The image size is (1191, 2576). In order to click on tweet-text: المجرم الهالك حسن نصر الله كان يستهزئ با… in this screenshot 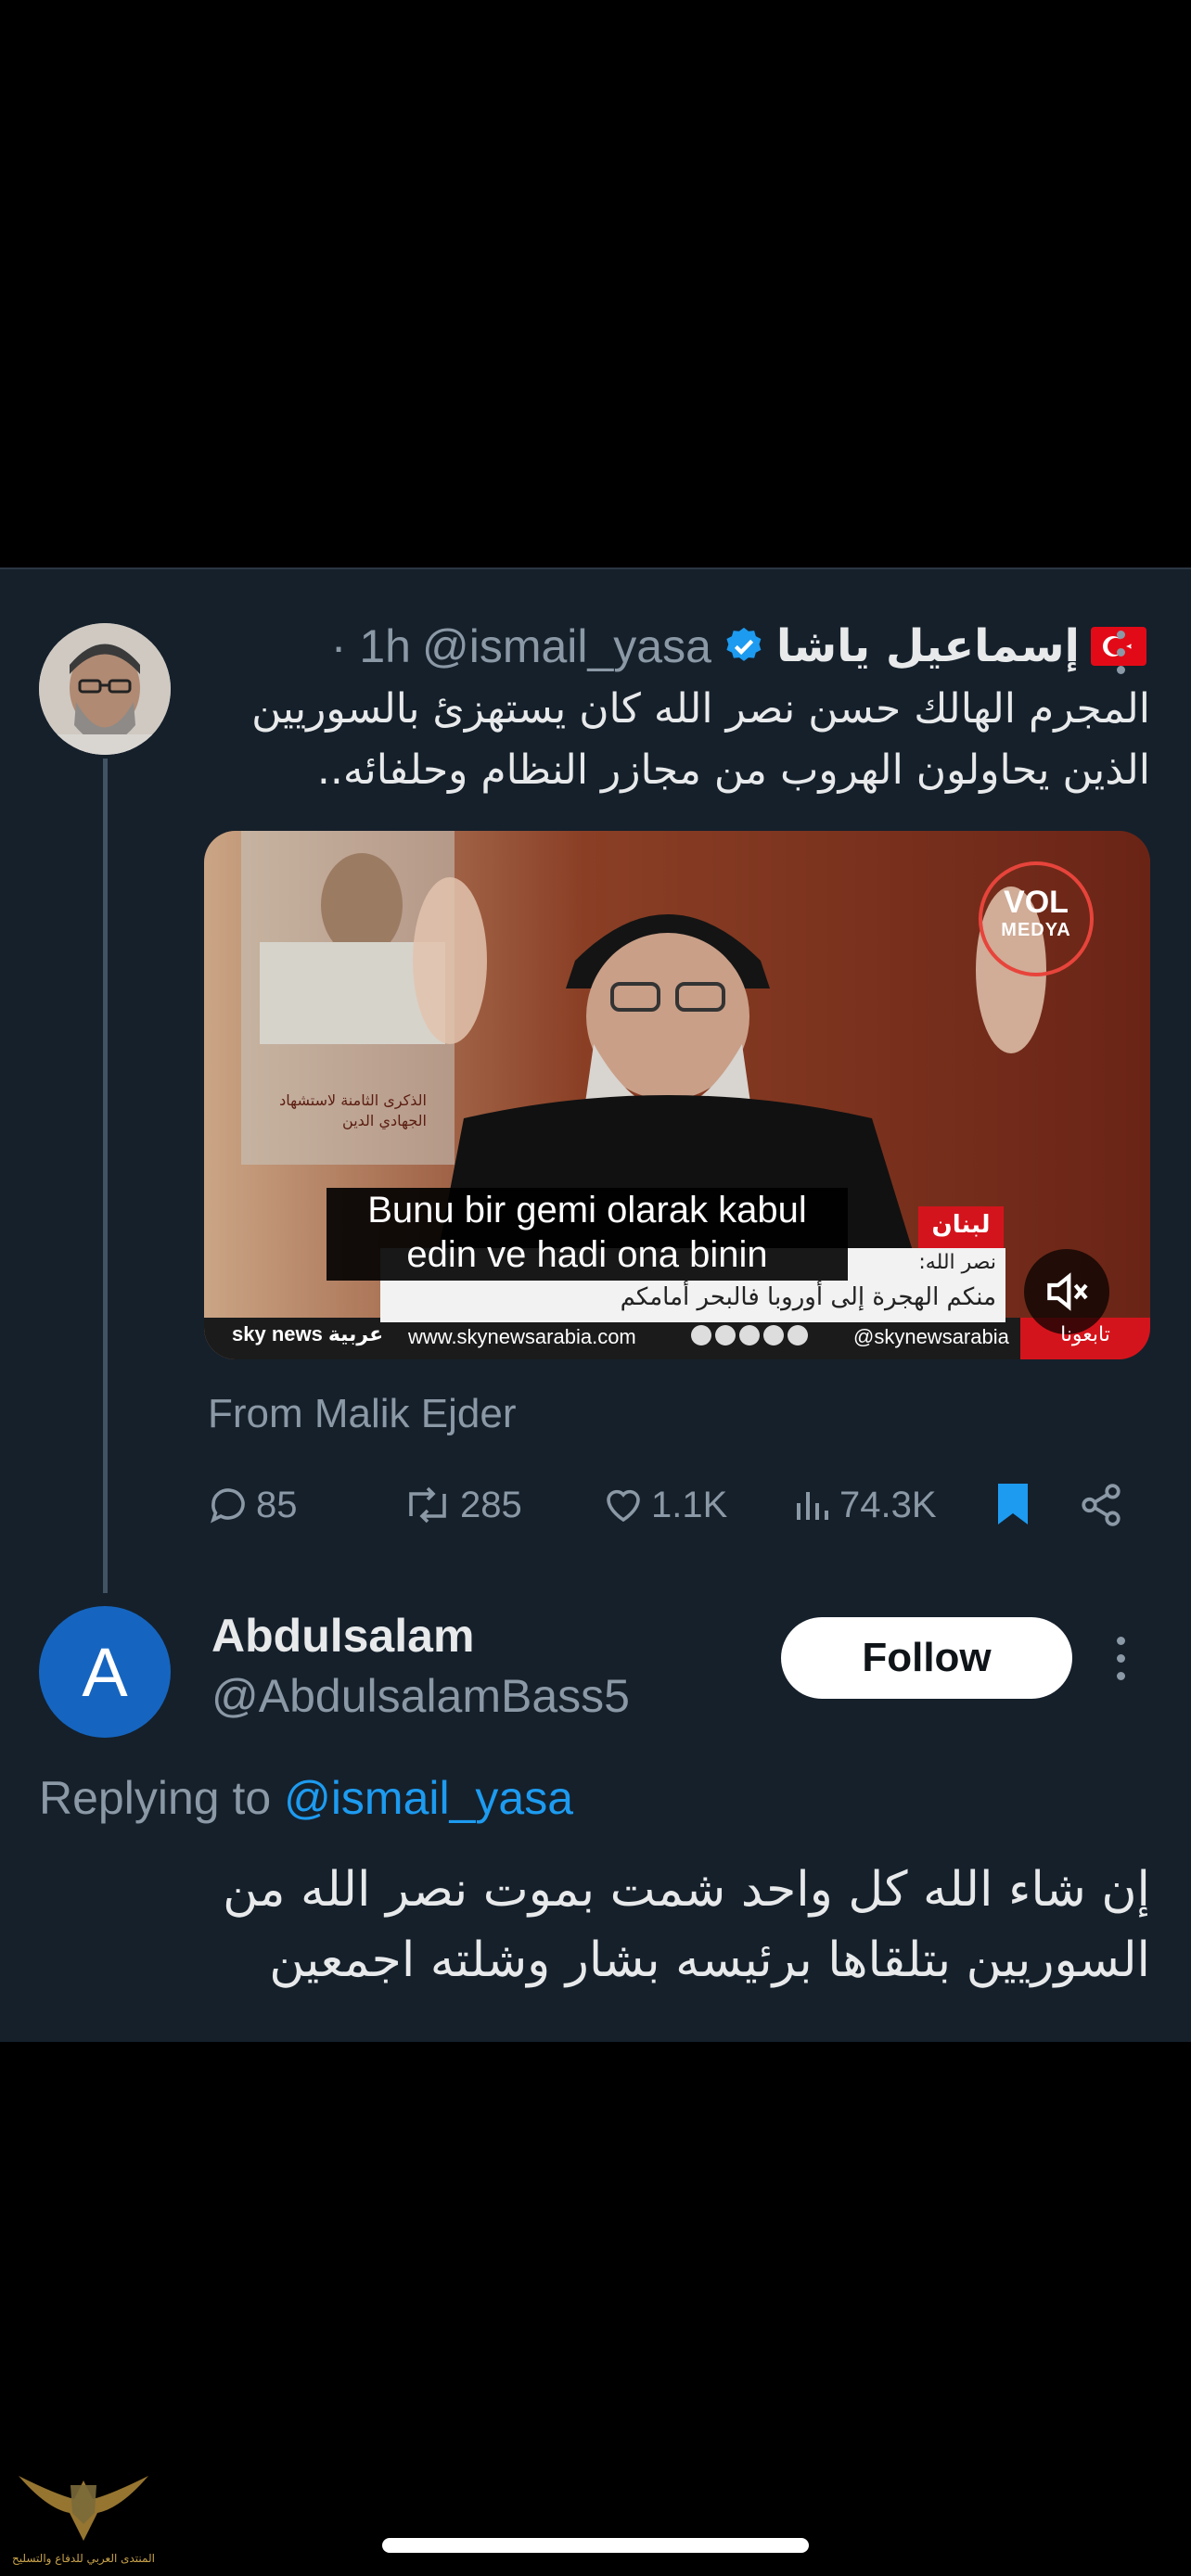, I will do `click(701, 739)`.